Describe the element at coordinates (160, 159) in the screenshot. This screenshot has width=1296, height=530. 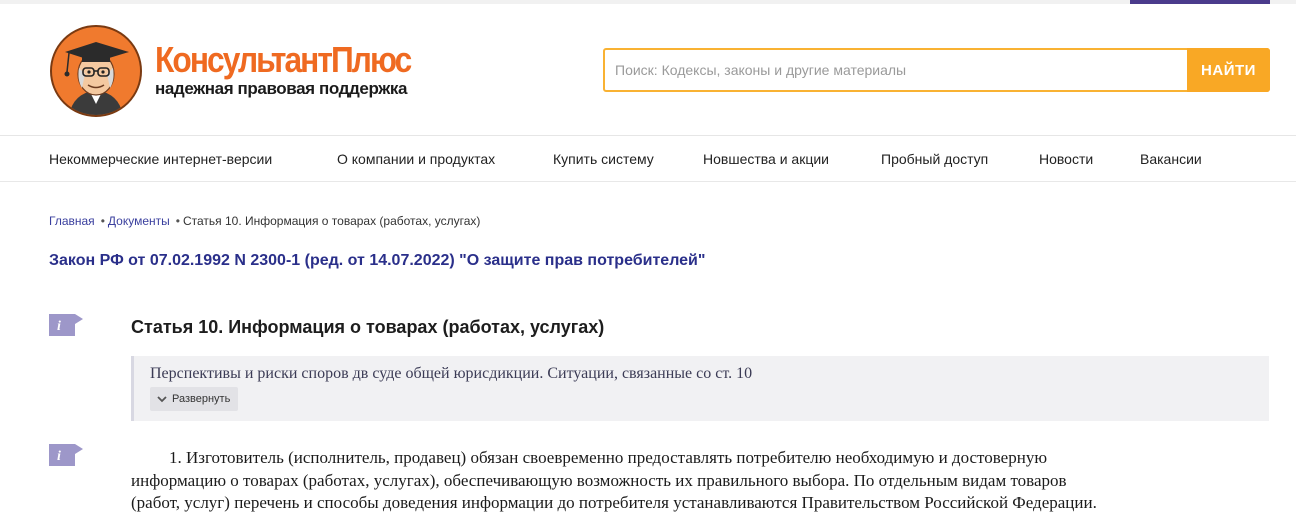
I see `nav-item-noncommercial: Некоммерческие интернет-версии` at that location.